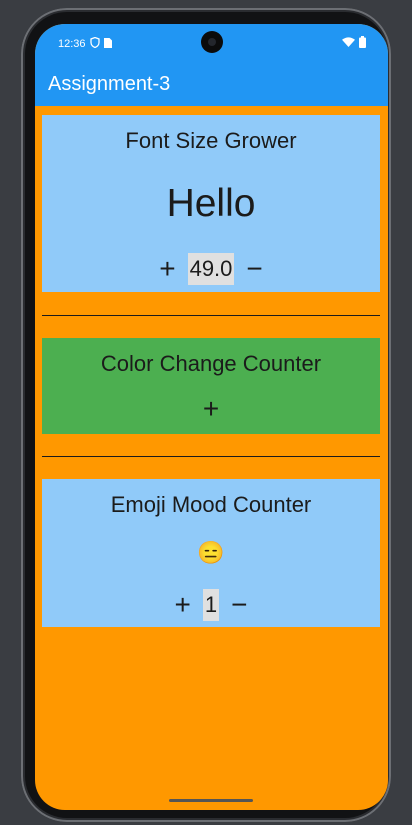 Image resolution: width=412 pixels, height=825 pixels. I want to click on font-size-controls: + 49.0 −, so click(211, 269).